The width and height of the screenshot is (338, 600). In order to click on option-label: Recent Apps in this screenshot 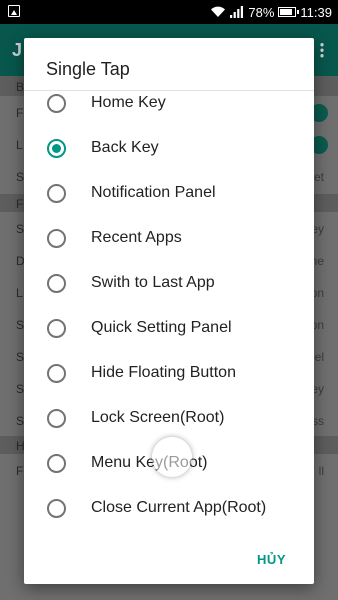, I will do `click(136, 237)`.